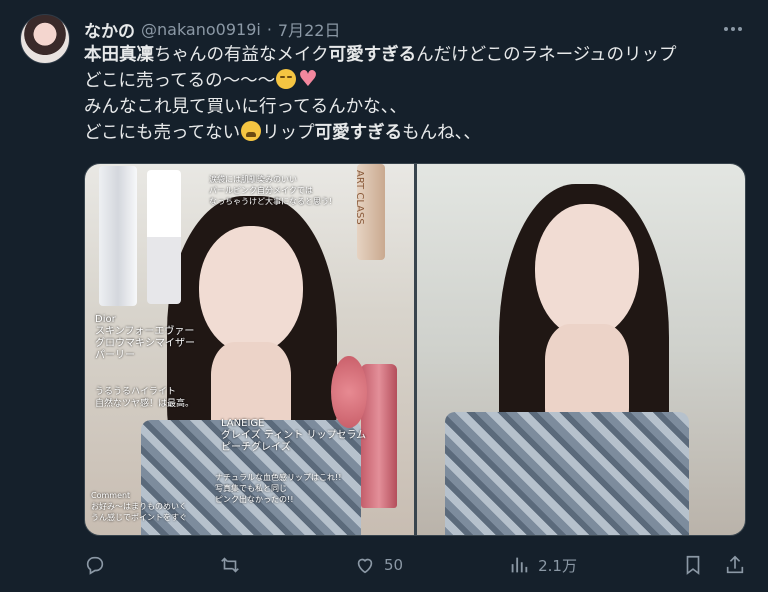 The width and height of the screenshot is (768, 592). What do you see at coordinates (45, 39) in the screenshot?
I see `author-avatar` at bounding box center [45, 39].